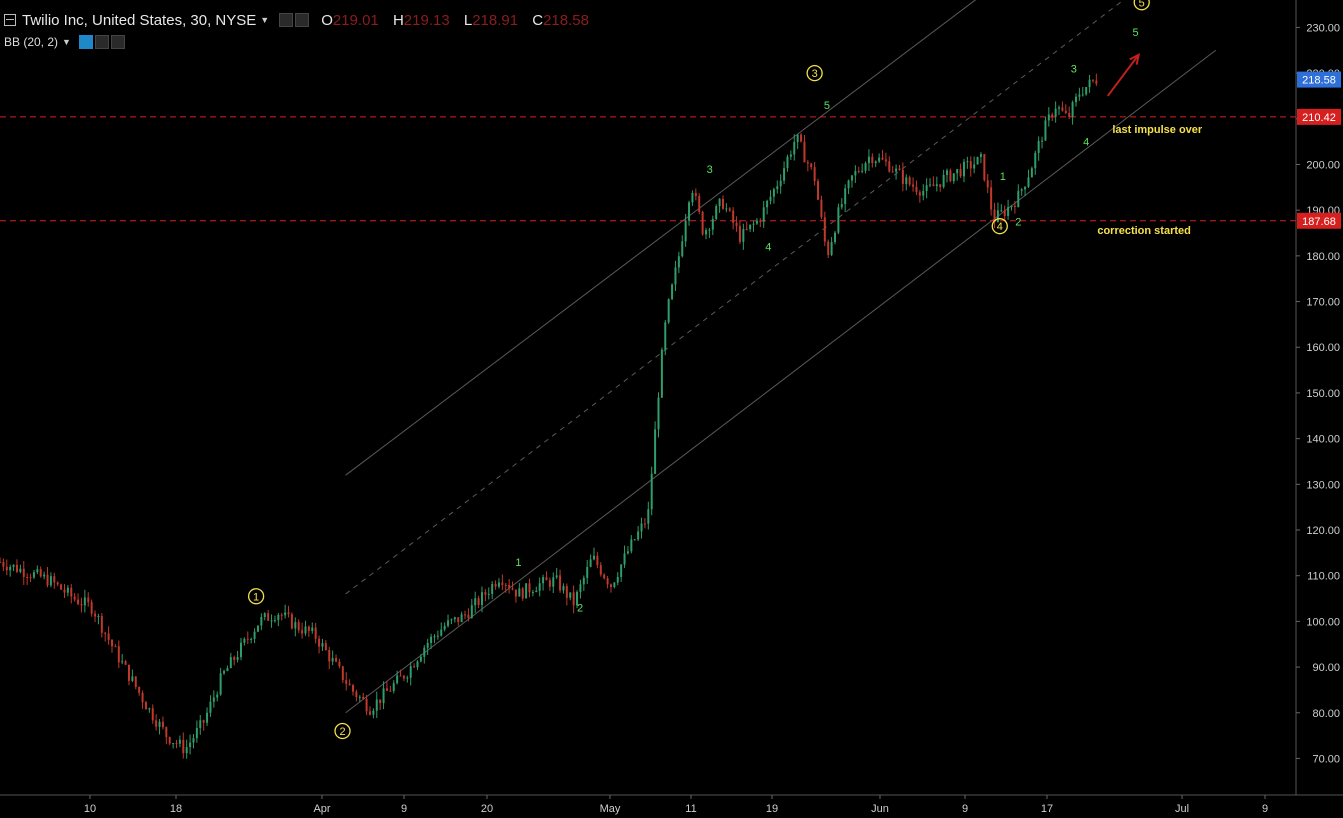 This screenshot has height=818, width=1343. What do you see at coordinates (10, 20) in the screenshot?
I see `collapse-icon` at bounding box center [10, 20].